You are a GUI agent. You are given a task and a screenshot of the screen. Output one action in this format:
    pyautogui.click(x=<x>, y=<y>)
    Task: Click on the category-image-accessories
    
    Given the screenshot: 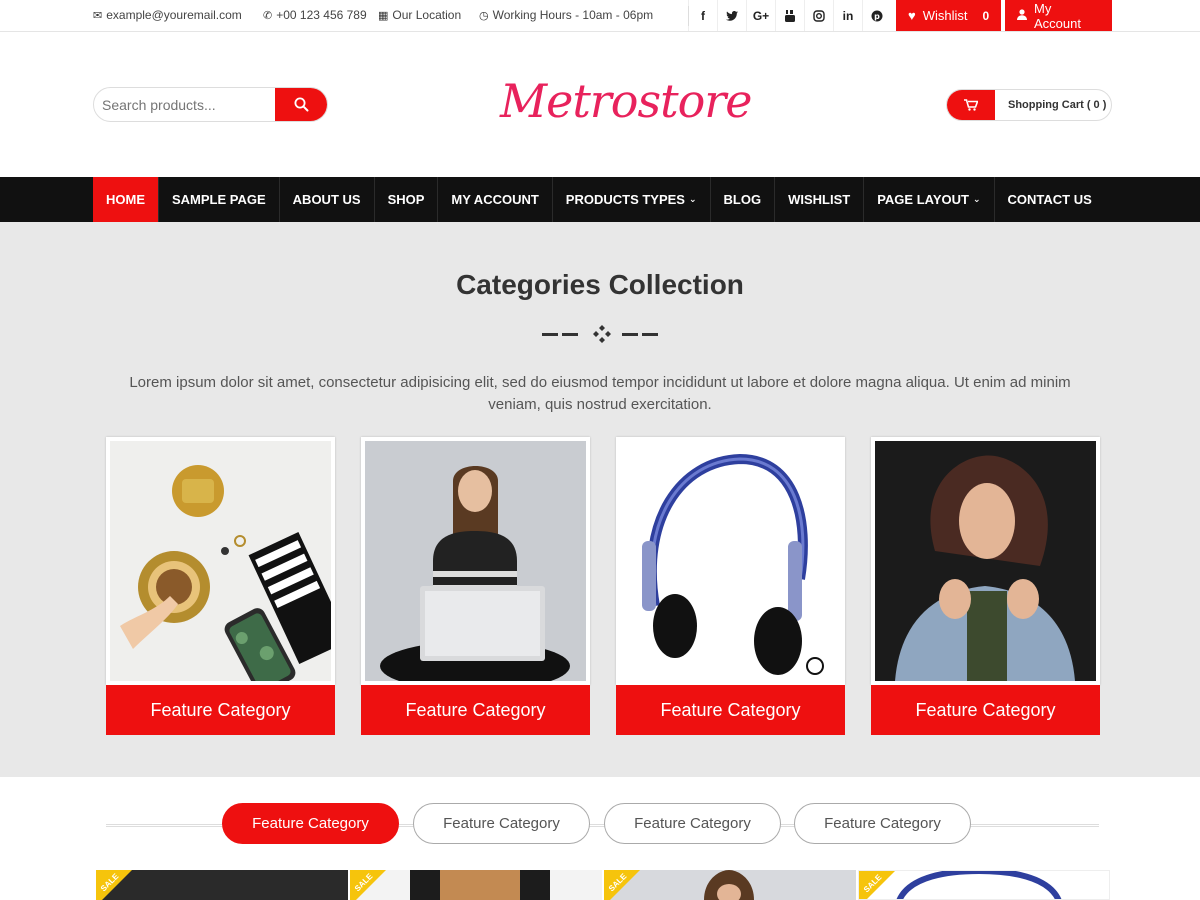 What is the action you would take?
    pyautogui.click(x=220, y=561)
    